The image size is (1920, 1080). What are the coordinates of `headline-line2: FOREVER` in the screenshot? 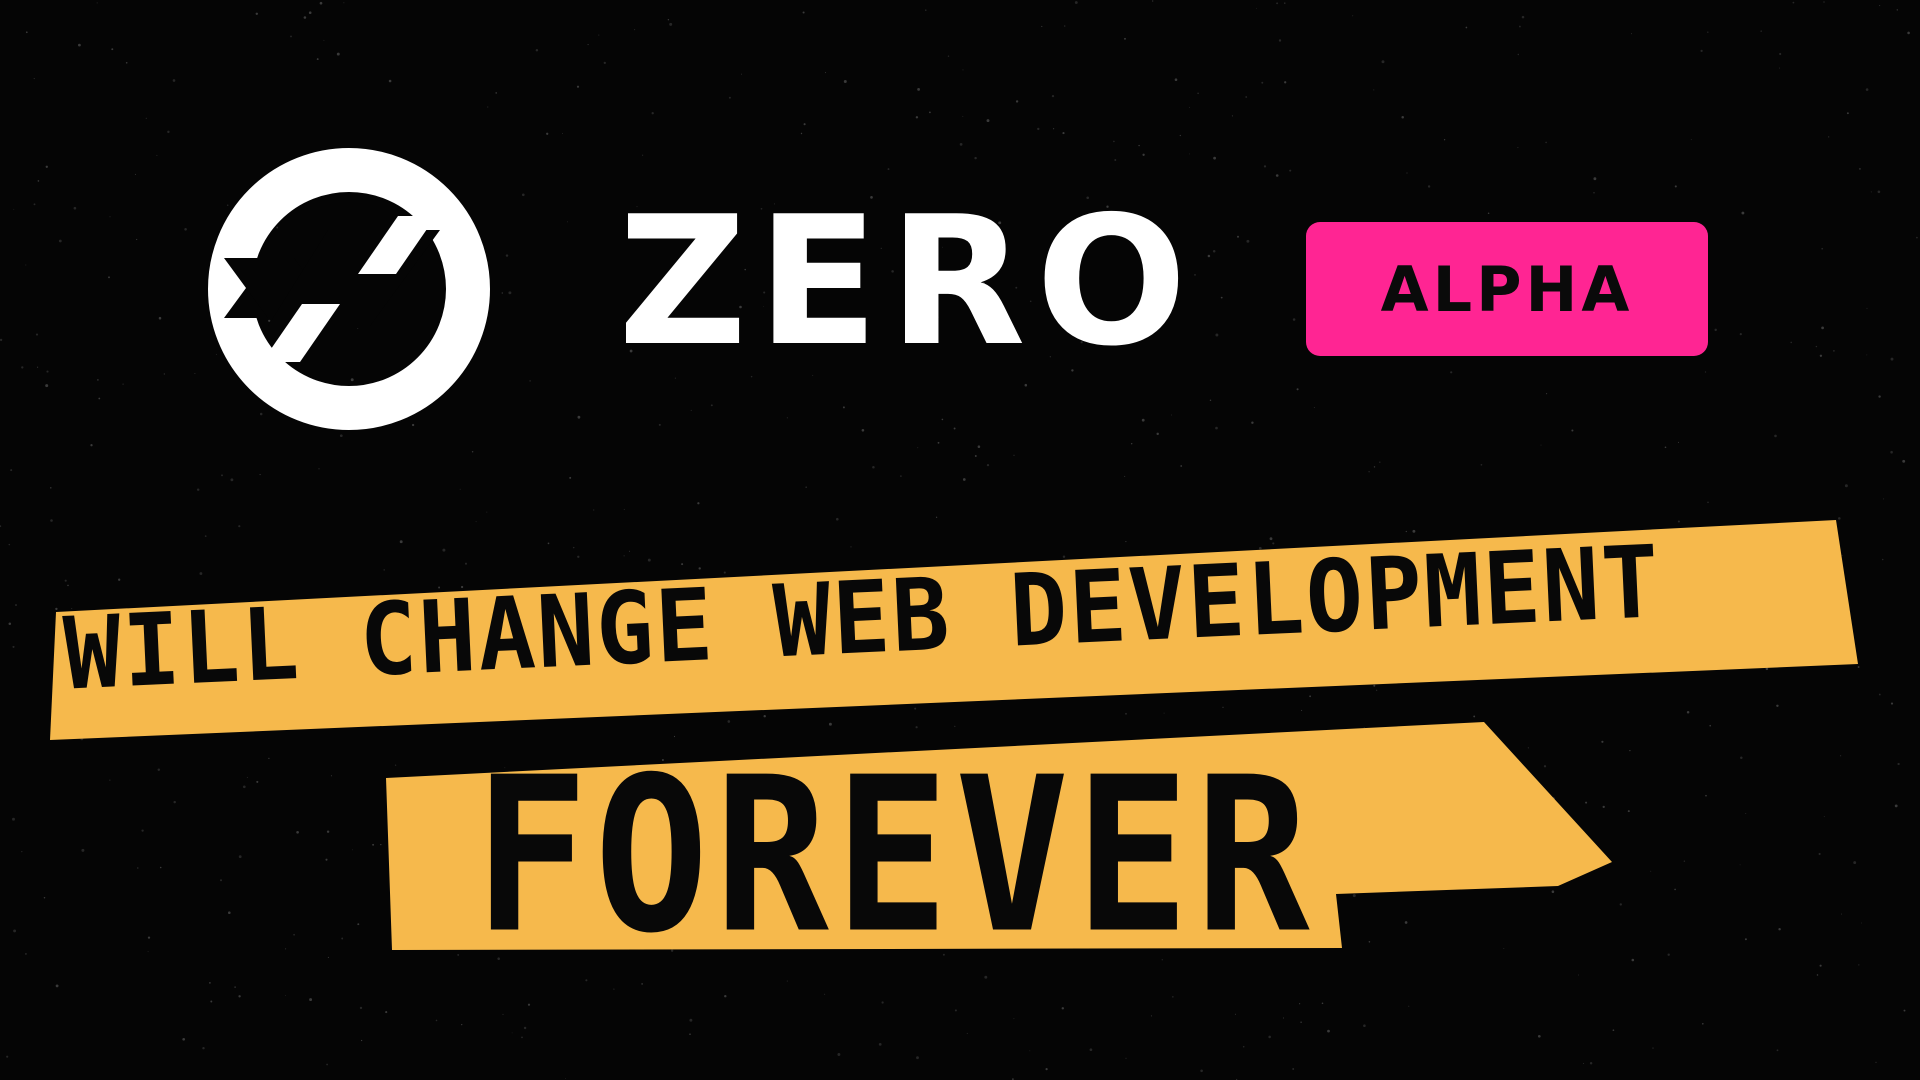 It's located at (895, 855).